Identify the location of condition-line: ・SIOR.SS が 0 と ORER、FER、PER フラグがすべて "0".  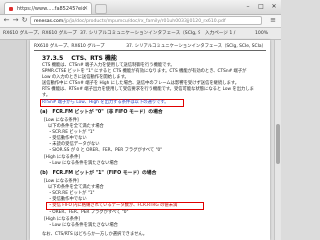
(105, 150).